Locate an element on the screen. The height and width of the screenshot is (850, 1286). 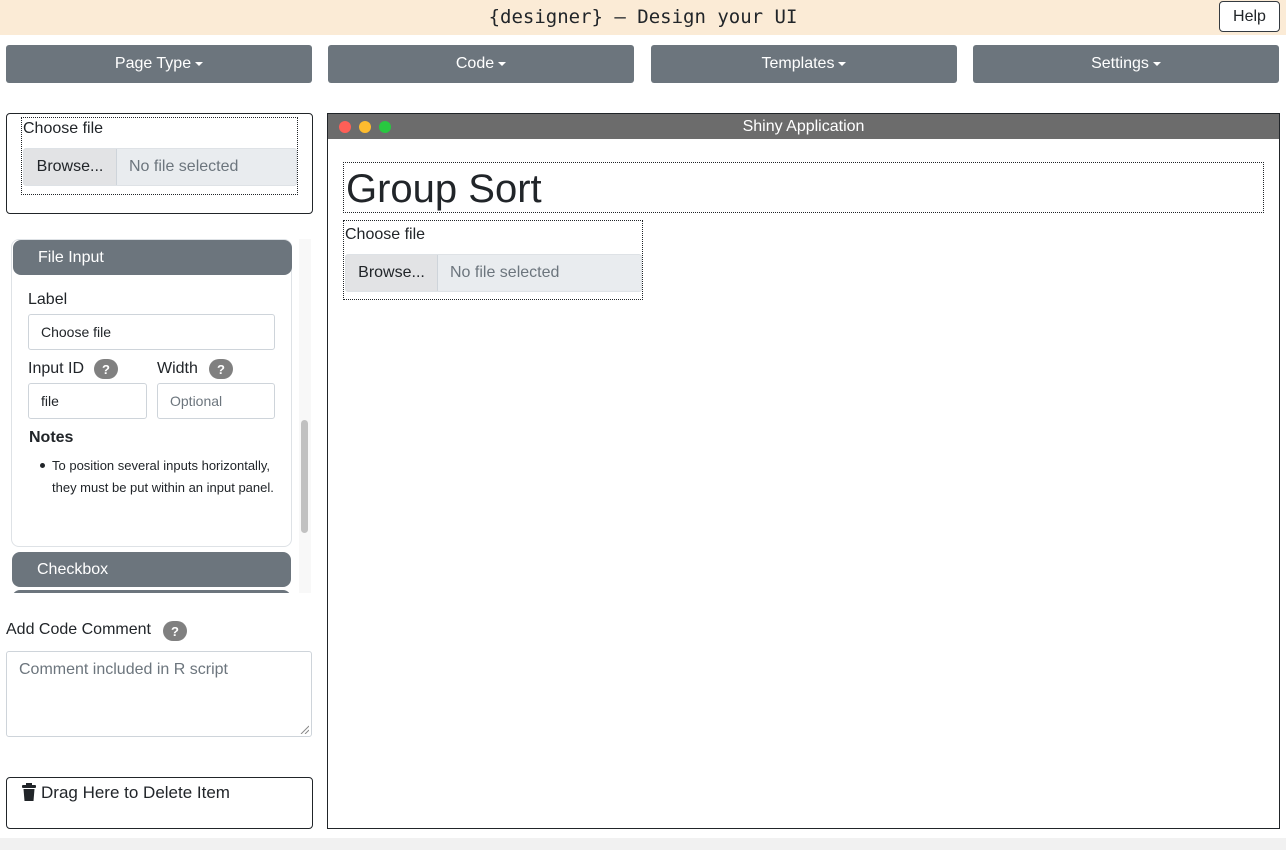
settings-label: Settings is located at coordinates (1120, 63).